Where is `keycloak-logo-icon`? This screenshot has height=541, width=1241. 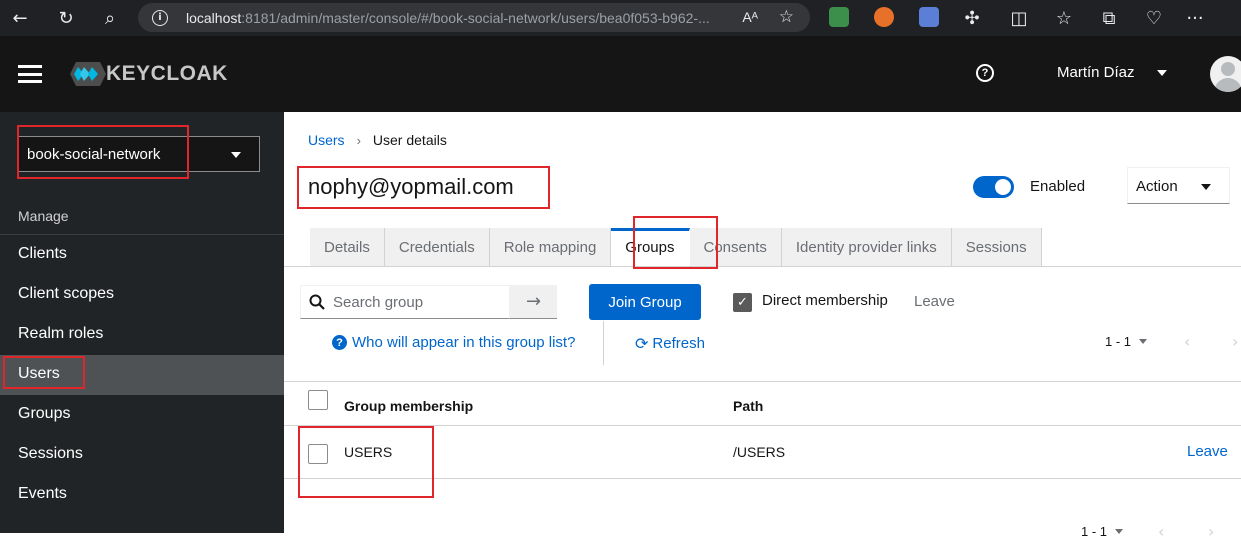 keycloak-logo-icon is located at coordinates (88, 74).